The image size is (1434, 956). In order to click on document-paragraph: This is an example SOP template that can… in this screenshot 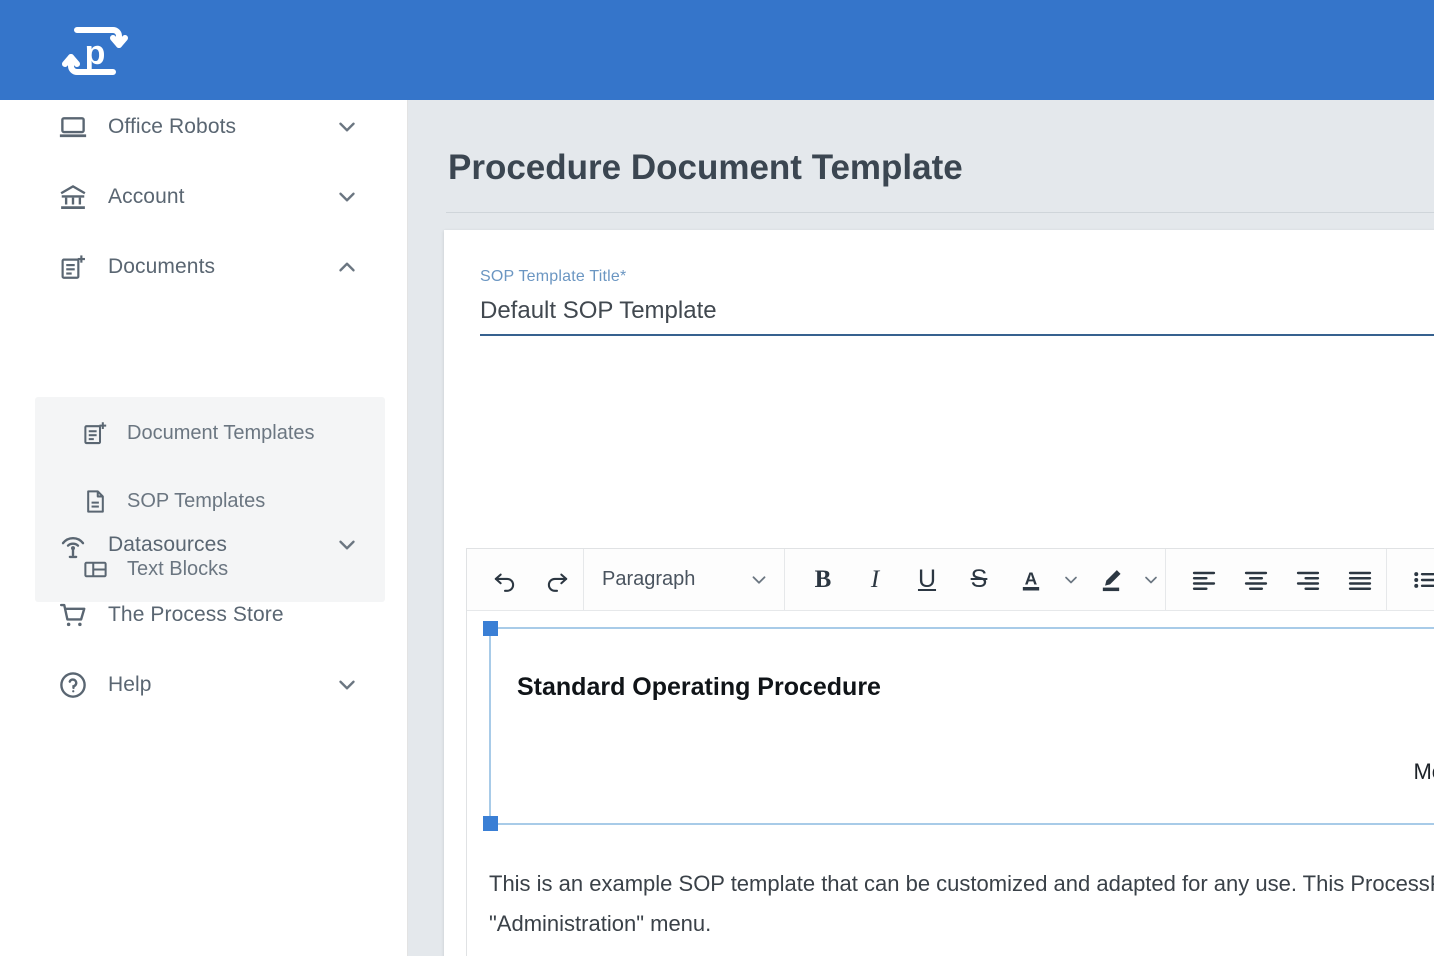, I will do `click(961, 903)`.